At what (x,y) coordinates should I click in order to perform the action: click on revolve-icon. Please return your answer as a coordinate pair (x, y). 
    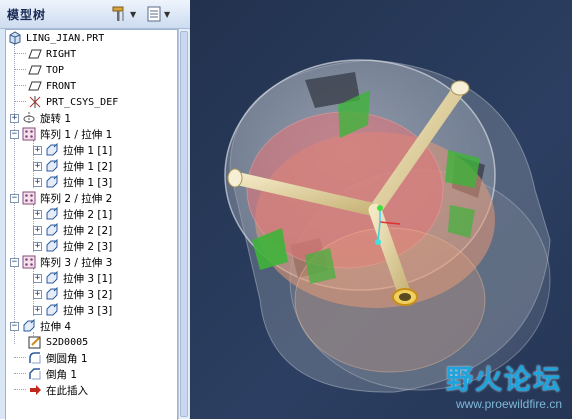
    Looking at the image, I should click on (29, 118).